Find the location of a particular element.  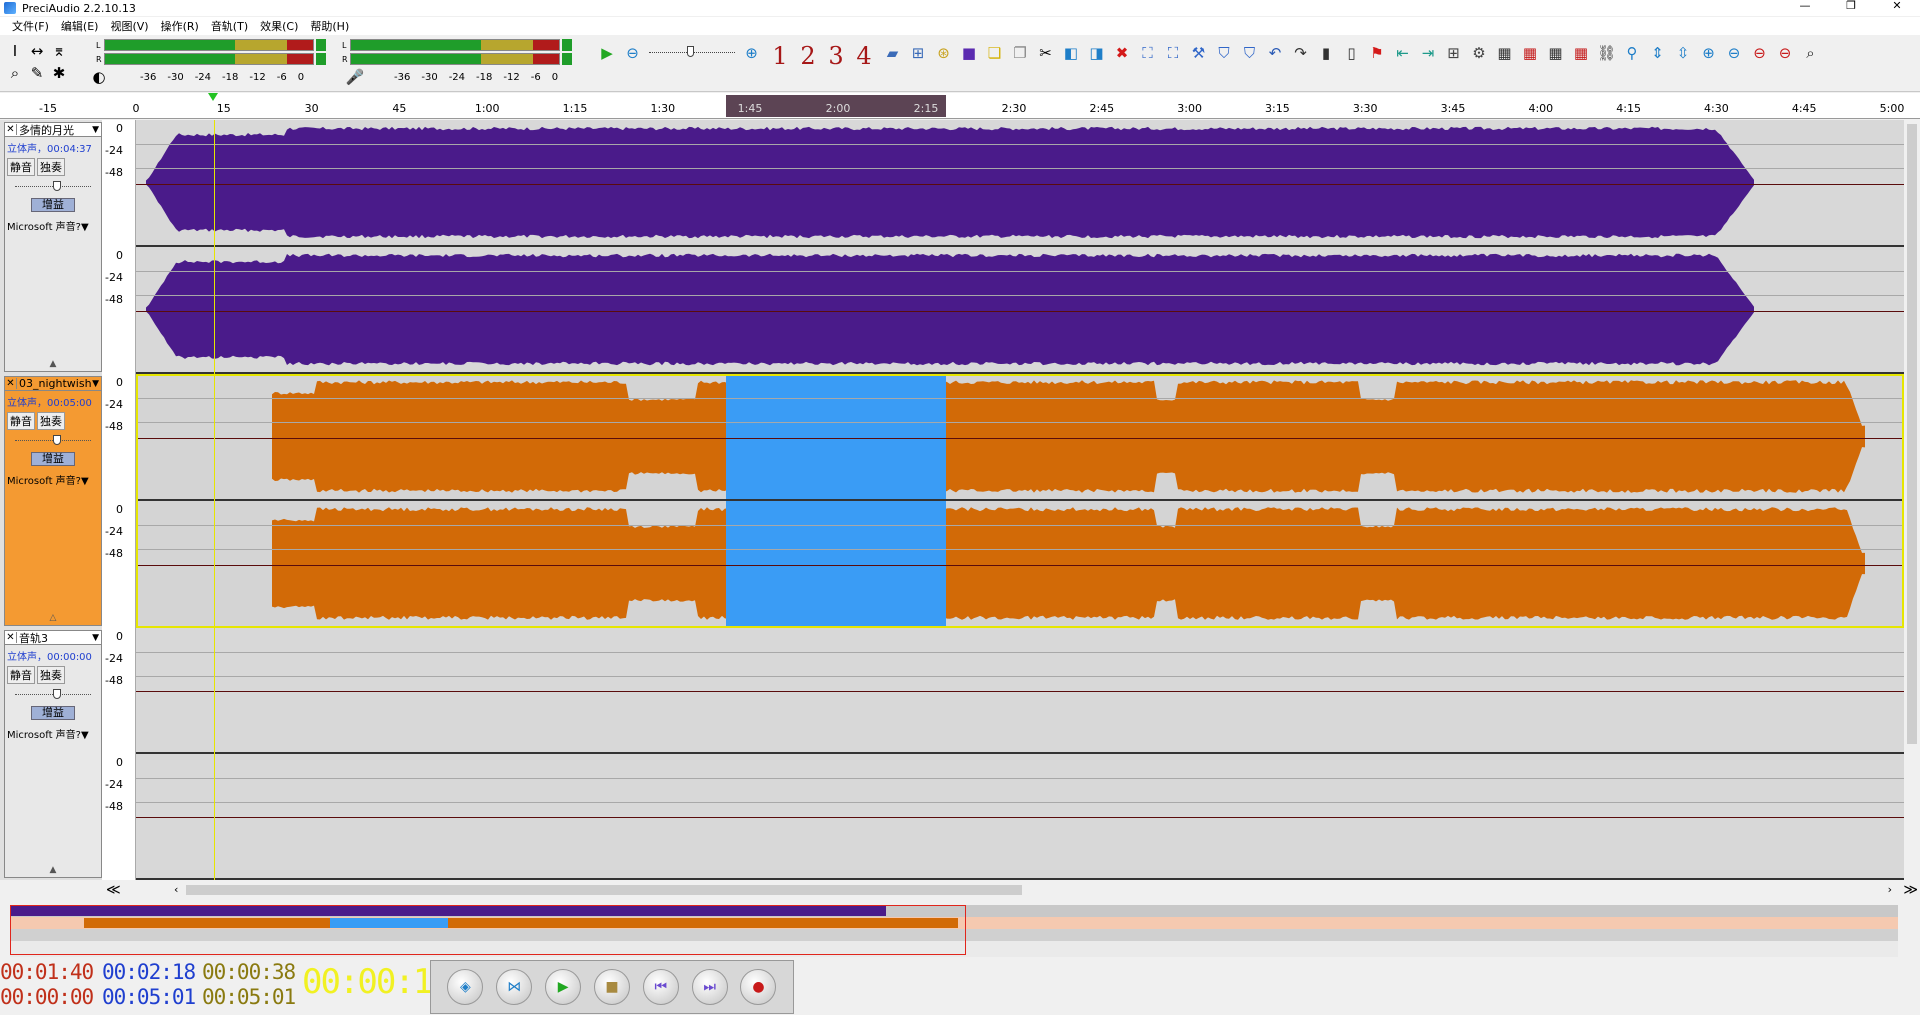

vertical-scrollbar is located at coordinates (1912, 500).